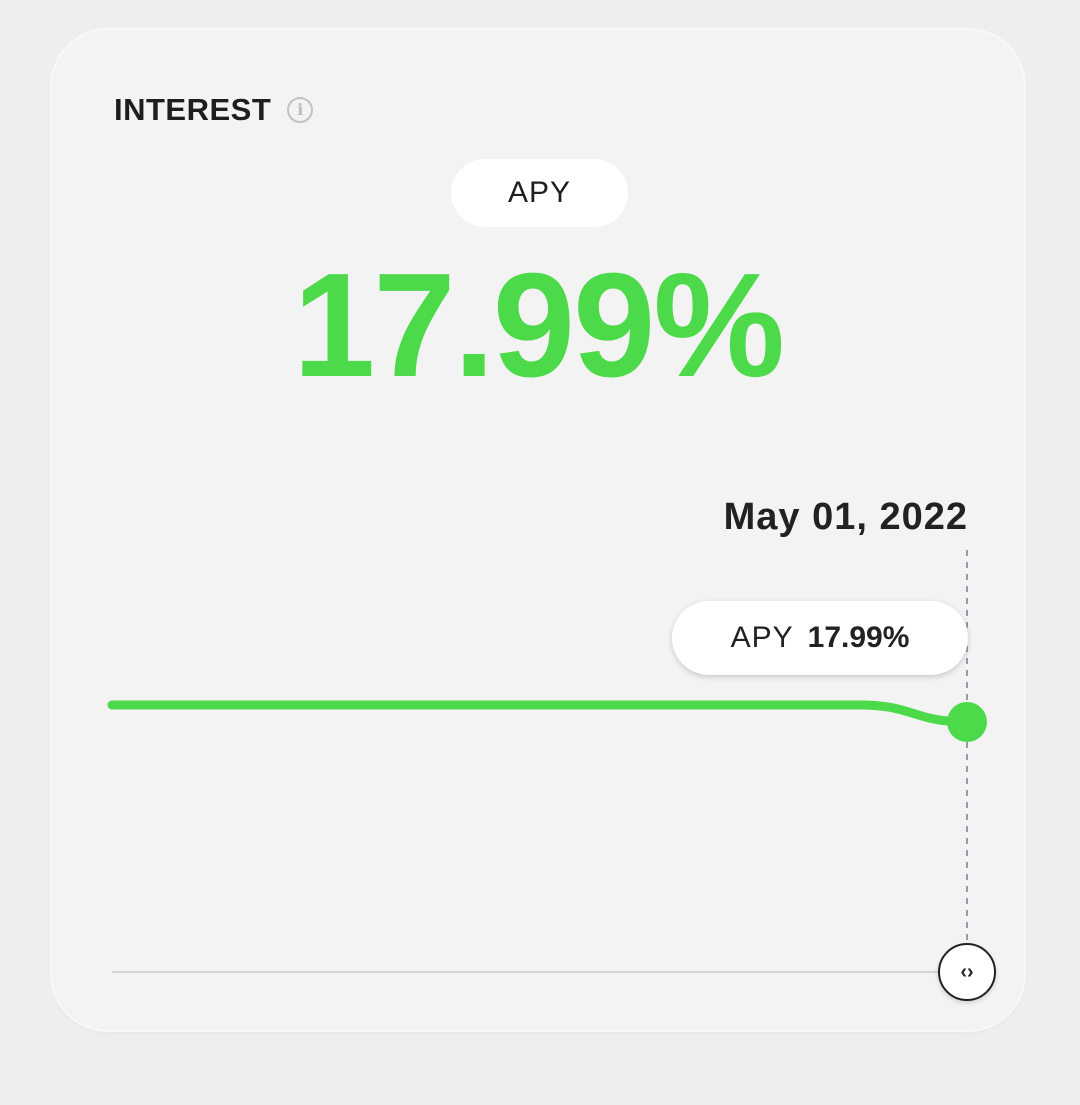 The width and height of the screenshot is (1080, 1105). I want to click on apy-series-line, so click(539, 713).